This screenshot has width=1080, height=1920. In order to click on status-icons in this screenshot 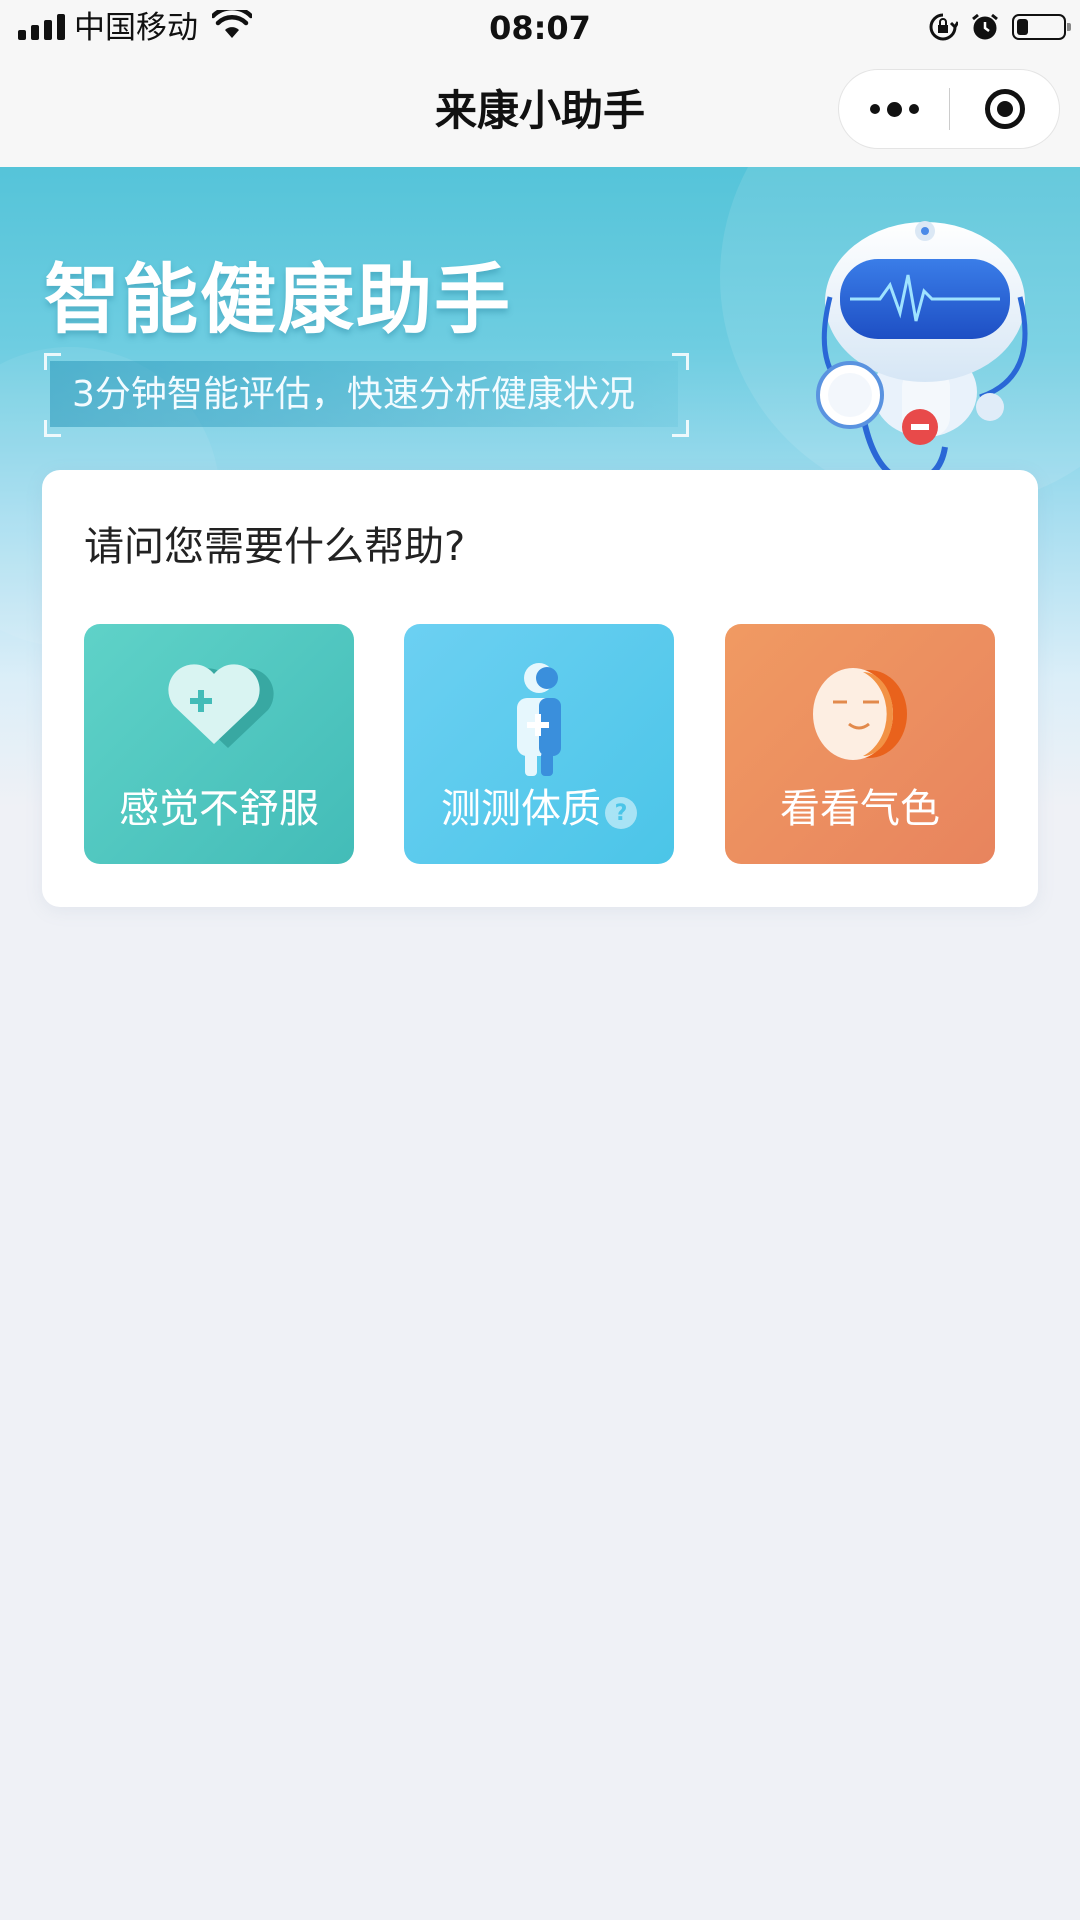, I will do `click(999, 27)`.